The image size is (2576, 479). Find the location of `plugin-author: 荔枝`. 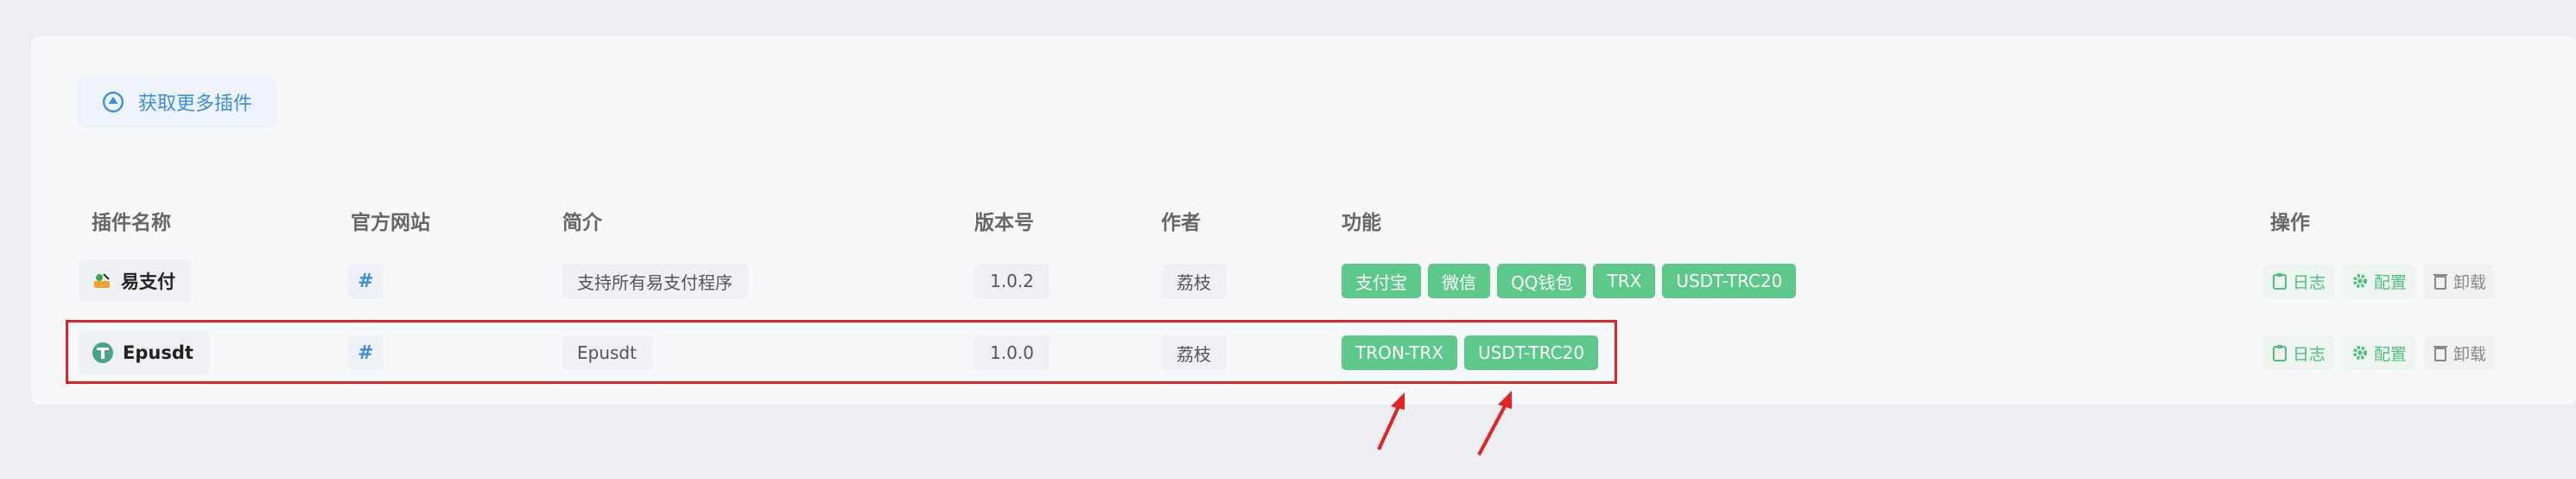

plugin-author: 荔枝 is located at coordinates (1194, 281).